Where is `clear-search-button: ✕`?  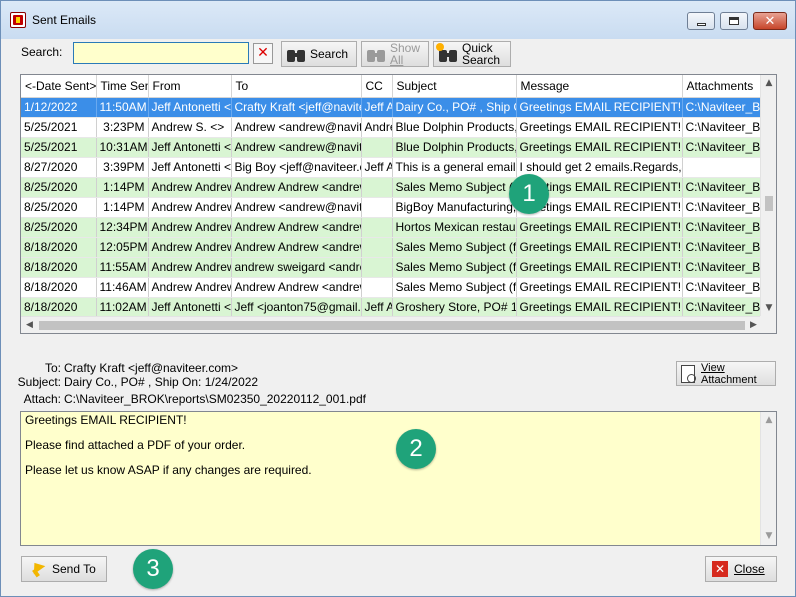 clear-search-button: ✕ is located at coordinates (263, 53).